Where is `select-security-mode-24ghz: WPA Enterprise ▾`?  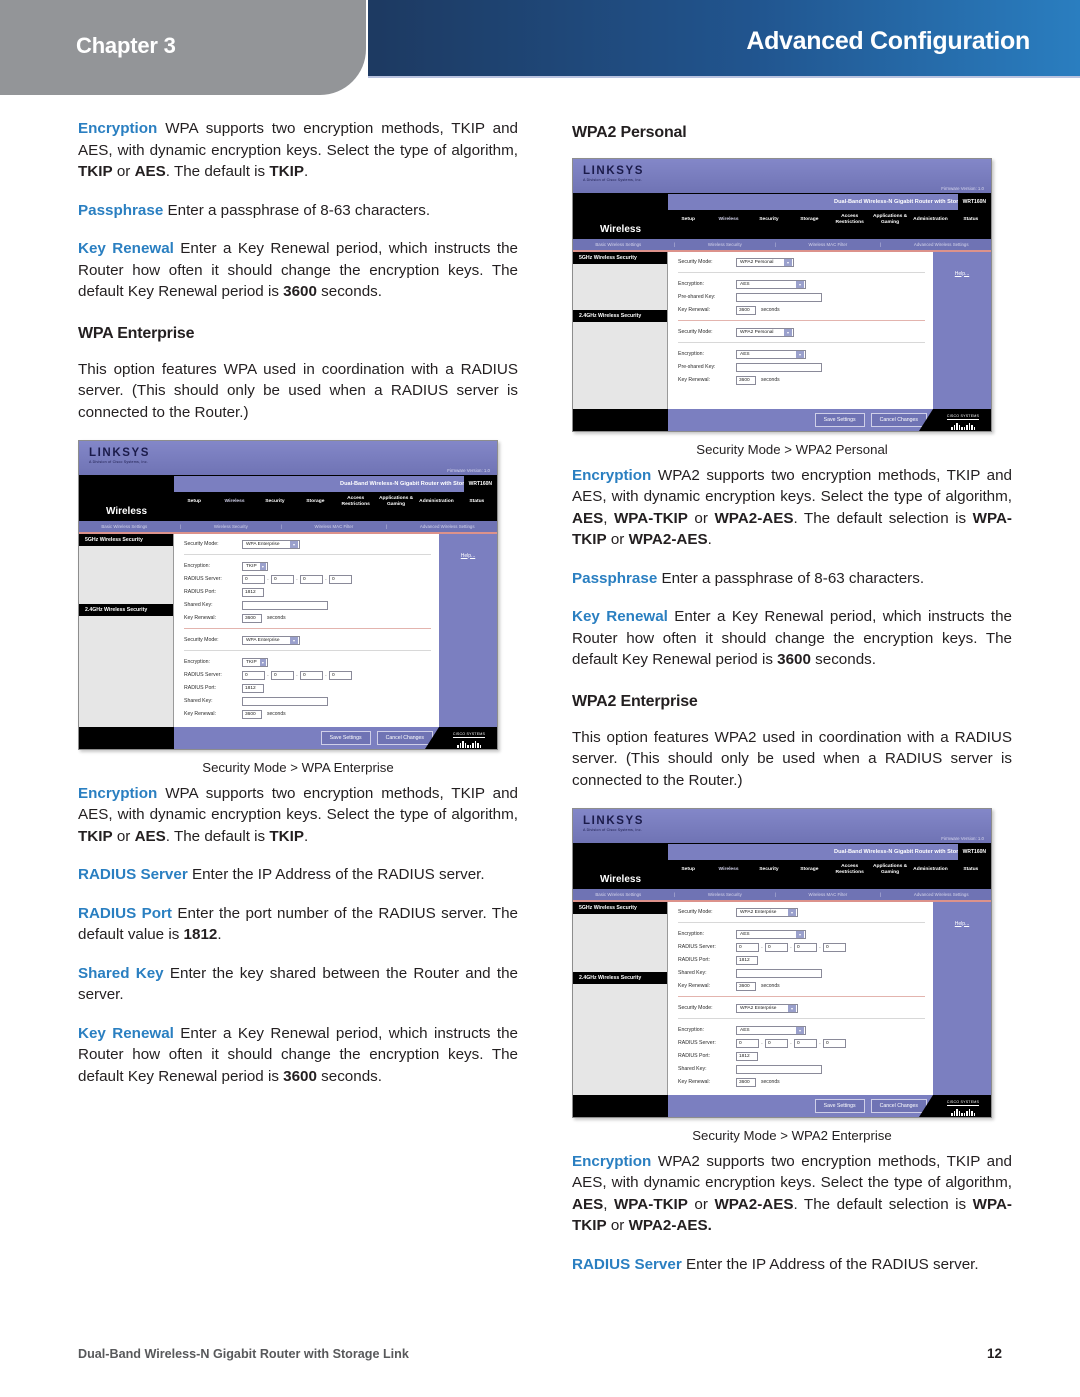
select-security-mode-24ghz: WPA Enterprise ▾ is located at coordinates (271, 640).